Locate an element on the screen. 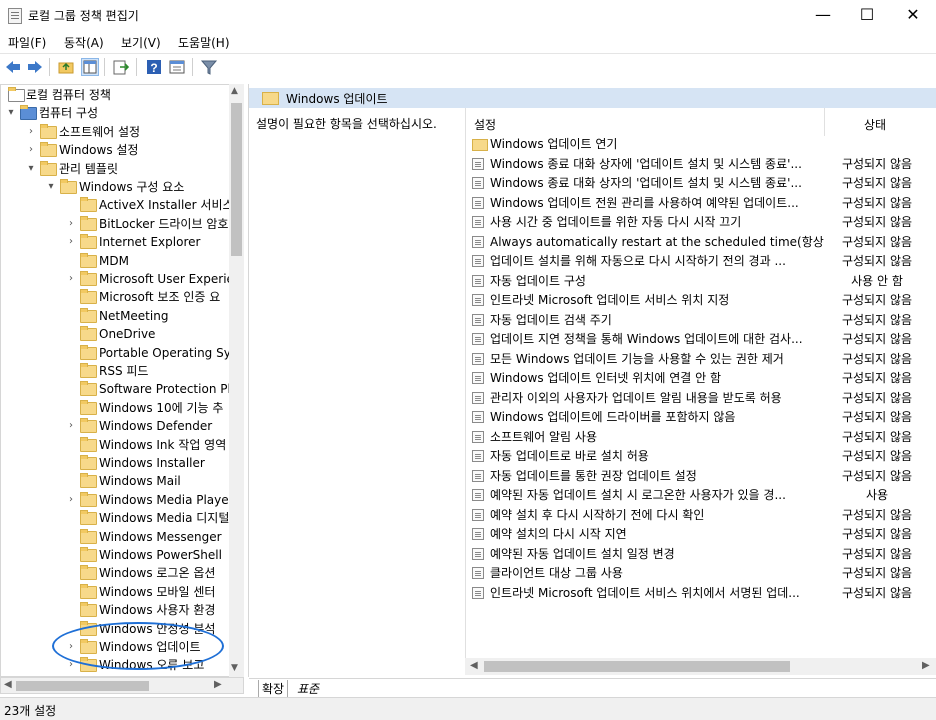  setting-row: 예약된 자동 업데이트 설치 시 로그온한 사용자가 있을 경... 사용 is located at coordinates (697, 495).